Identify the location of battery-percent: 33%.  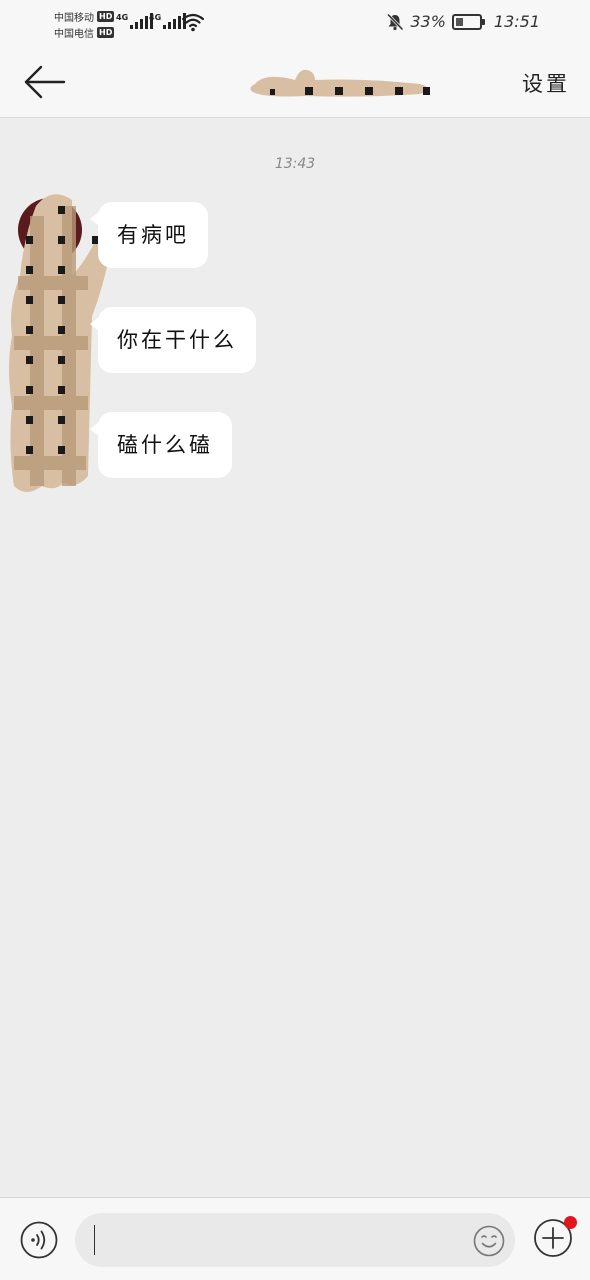
(428, 21).